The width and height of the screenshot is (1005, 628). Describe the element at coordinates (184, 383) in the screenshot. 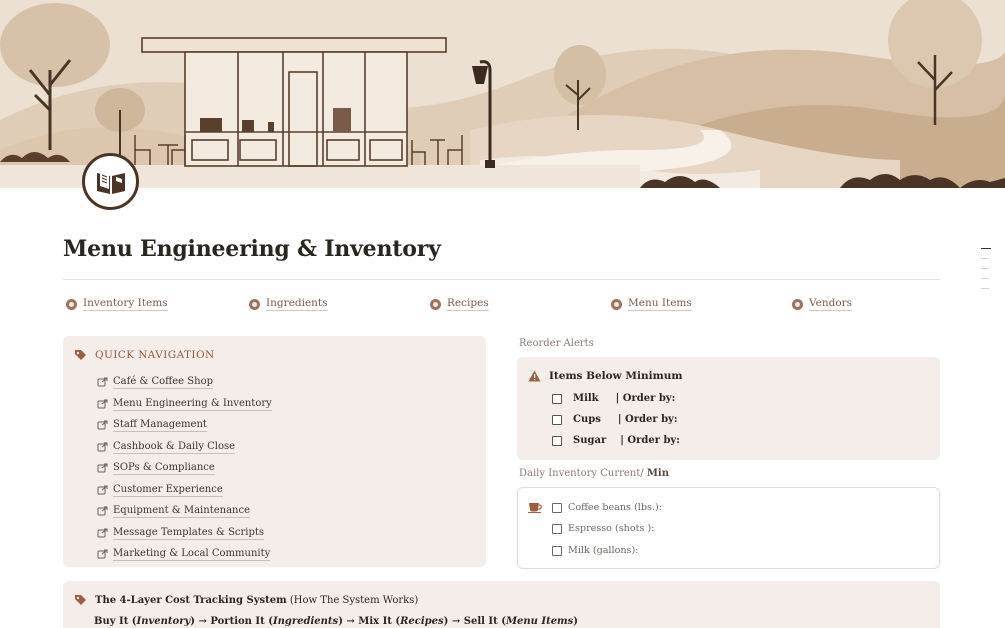

I see `nav-item-cafe-coffee-shop: Café & Coffee Shop` at that location.